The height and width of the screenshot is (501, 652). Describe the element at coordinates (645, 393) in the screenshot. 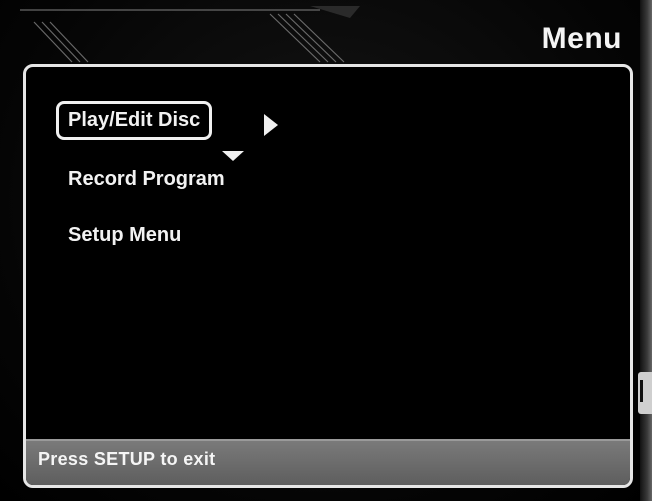

I see `bezel-tab` at that location.